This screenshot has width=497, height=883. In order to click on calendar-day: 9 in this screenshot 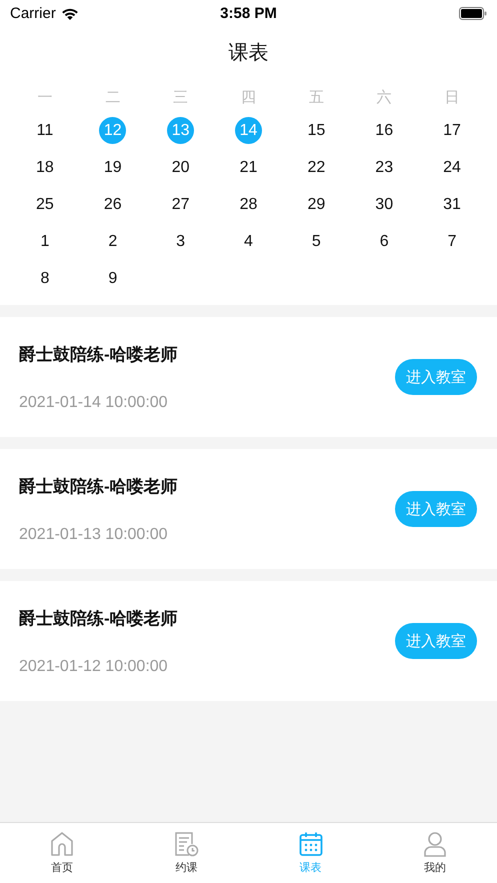, I will do `click(112, 278)`.